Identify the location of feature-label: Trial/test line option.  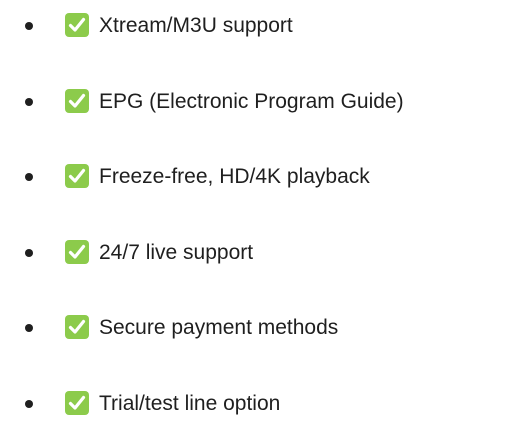
(190, 403).